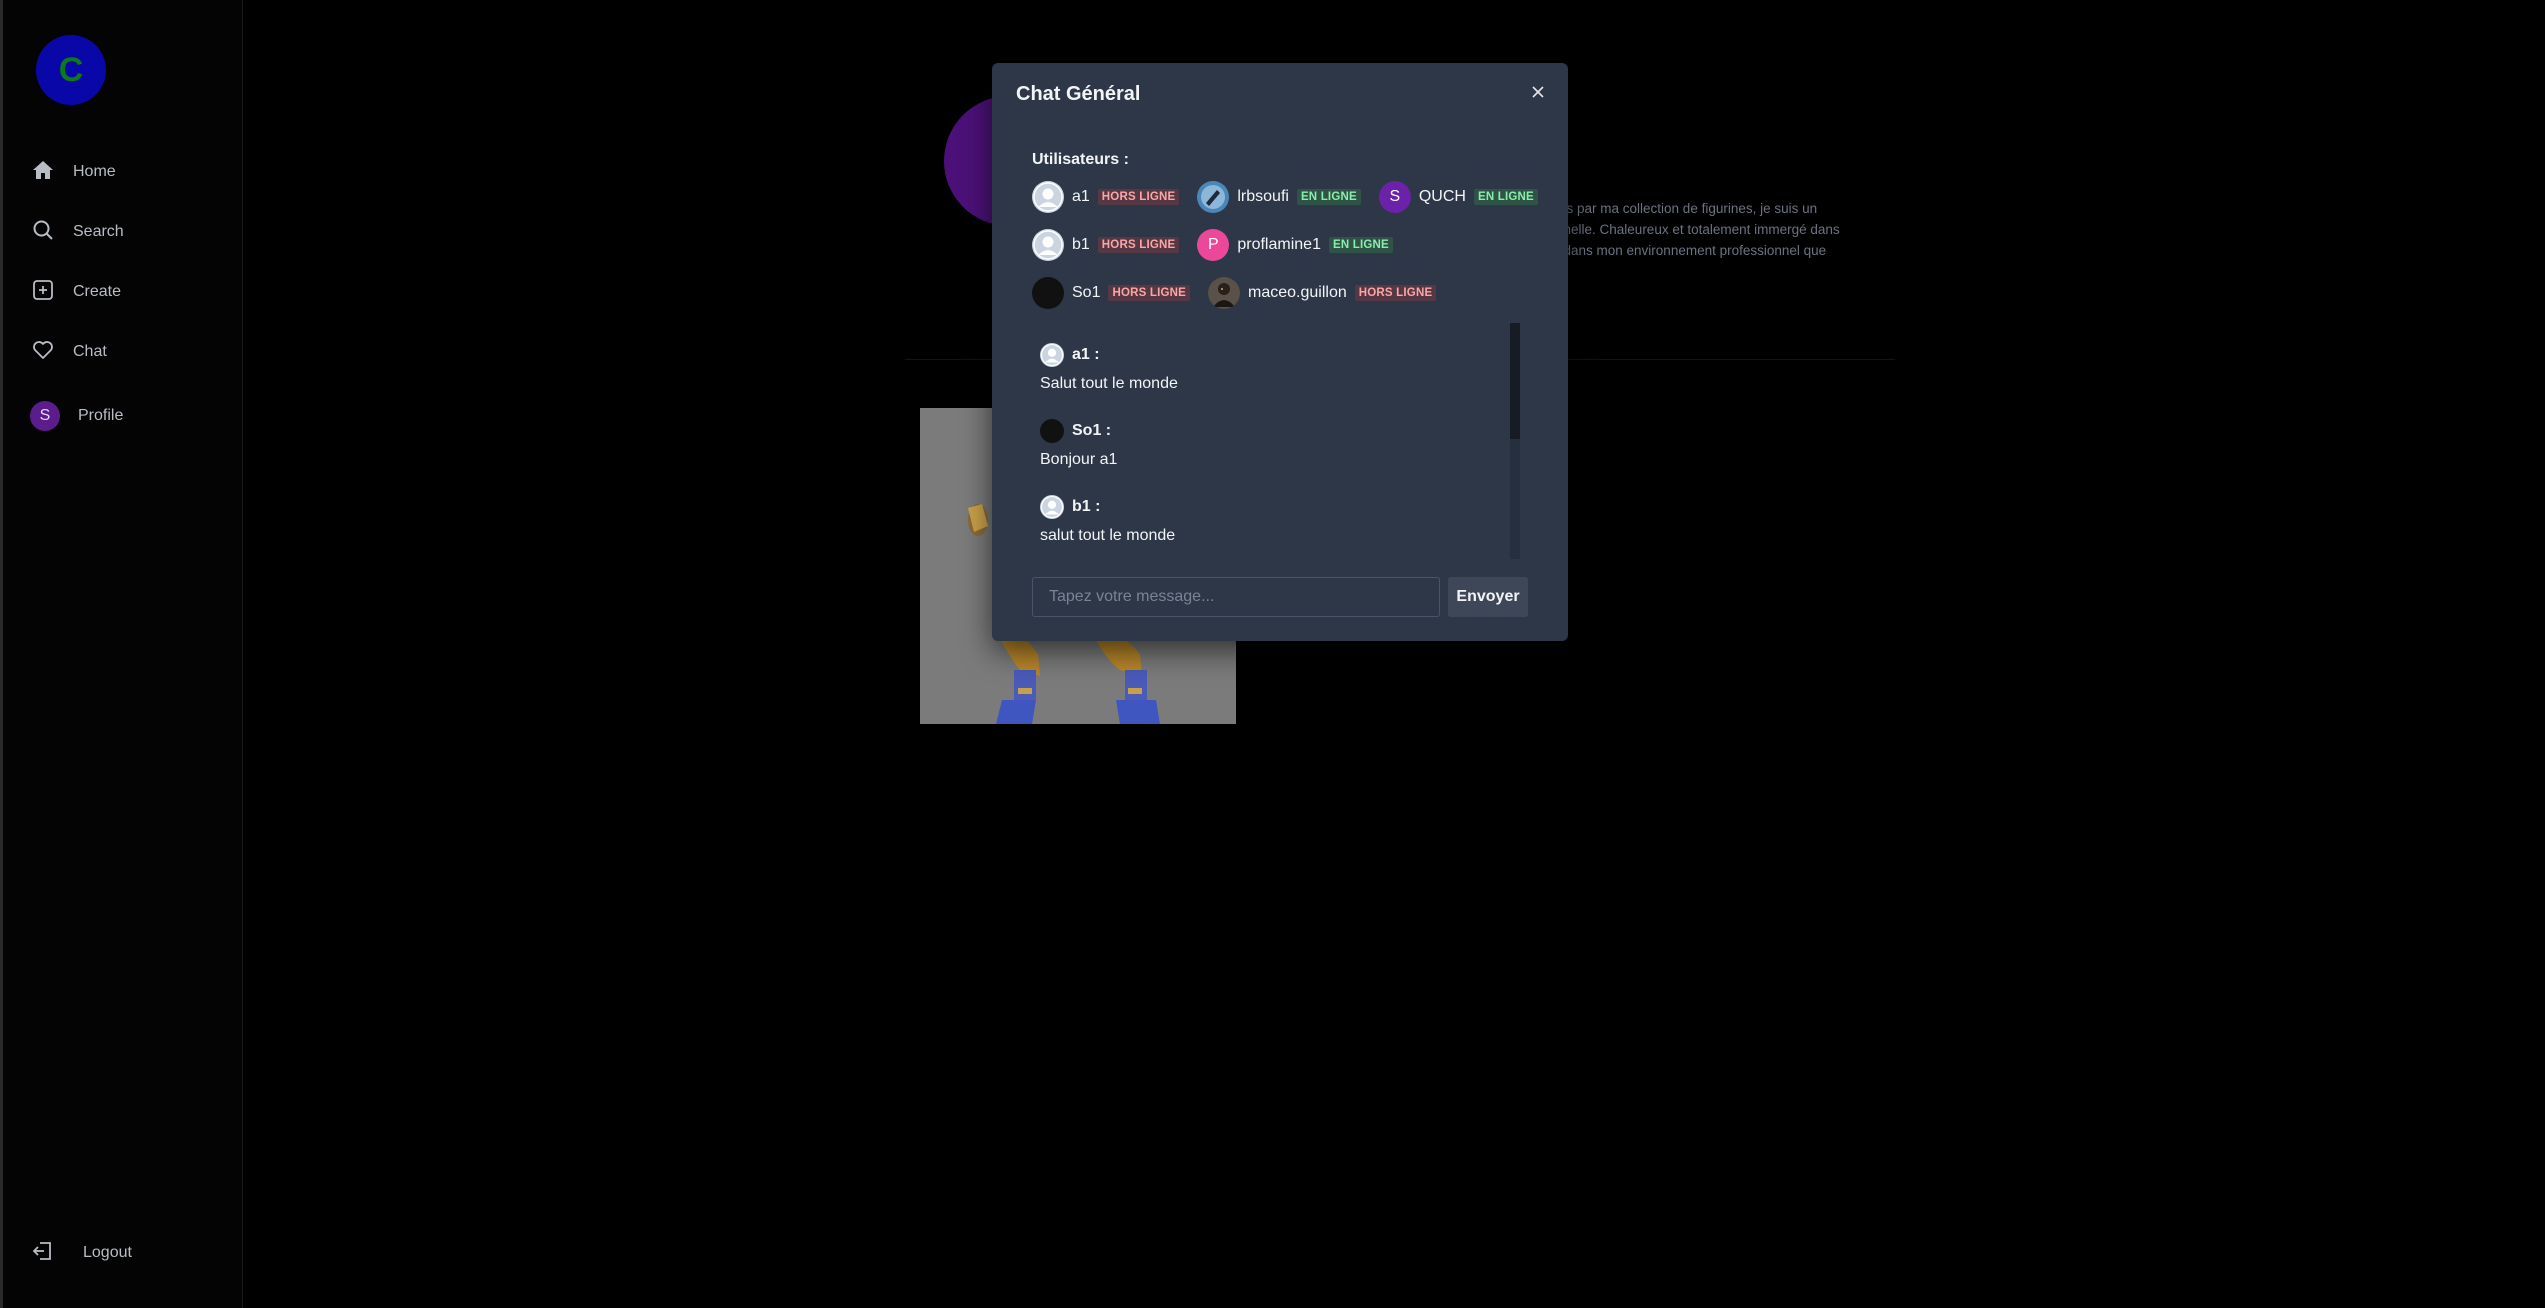 The height and width of the screenshot is (1308, 2545). What do you see at coordinates (94, 171) in the screenshot?
I see `sidebar-item-label: Home` at bounding box center [94, 171].